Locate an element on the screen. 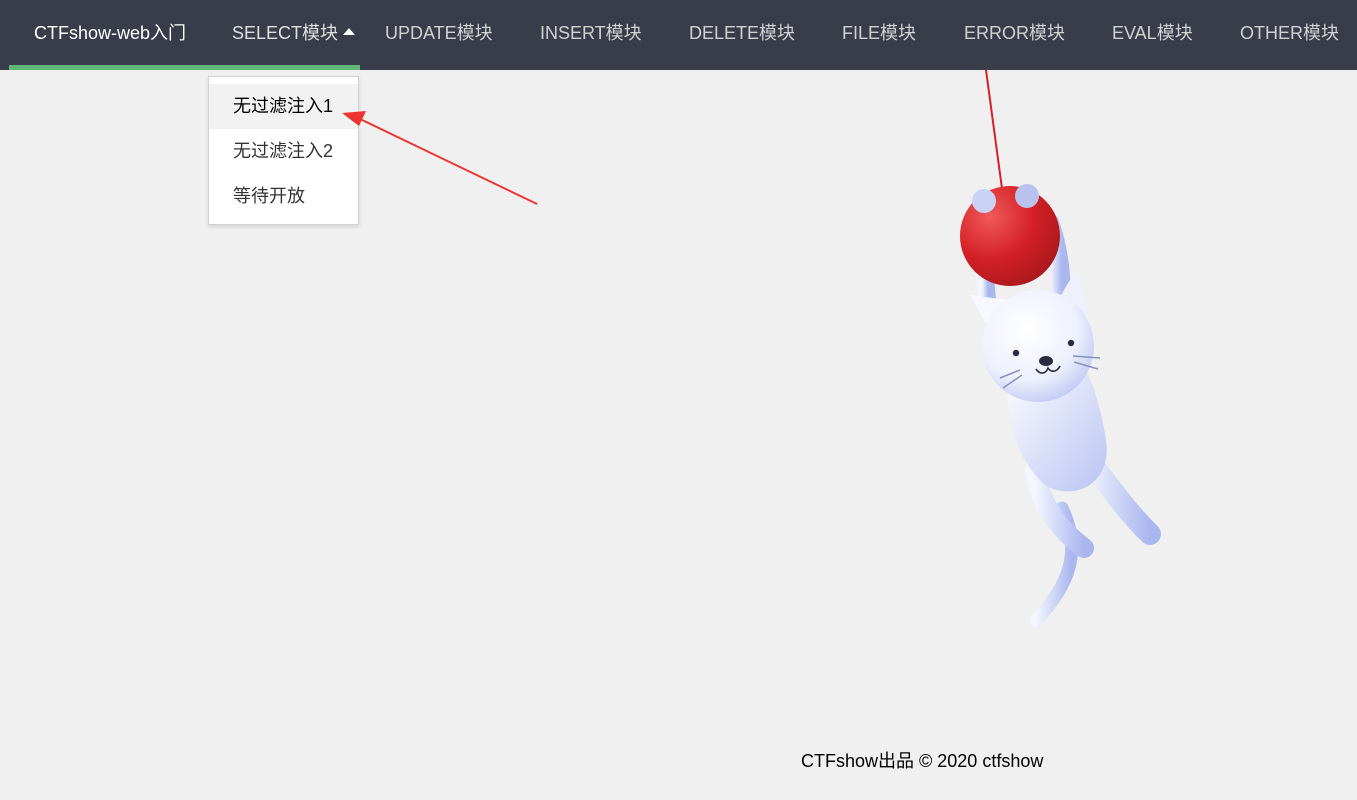 The height and width of the screenshot is (800, 1357). annotation-arrow is located at coordinates (440, 158).